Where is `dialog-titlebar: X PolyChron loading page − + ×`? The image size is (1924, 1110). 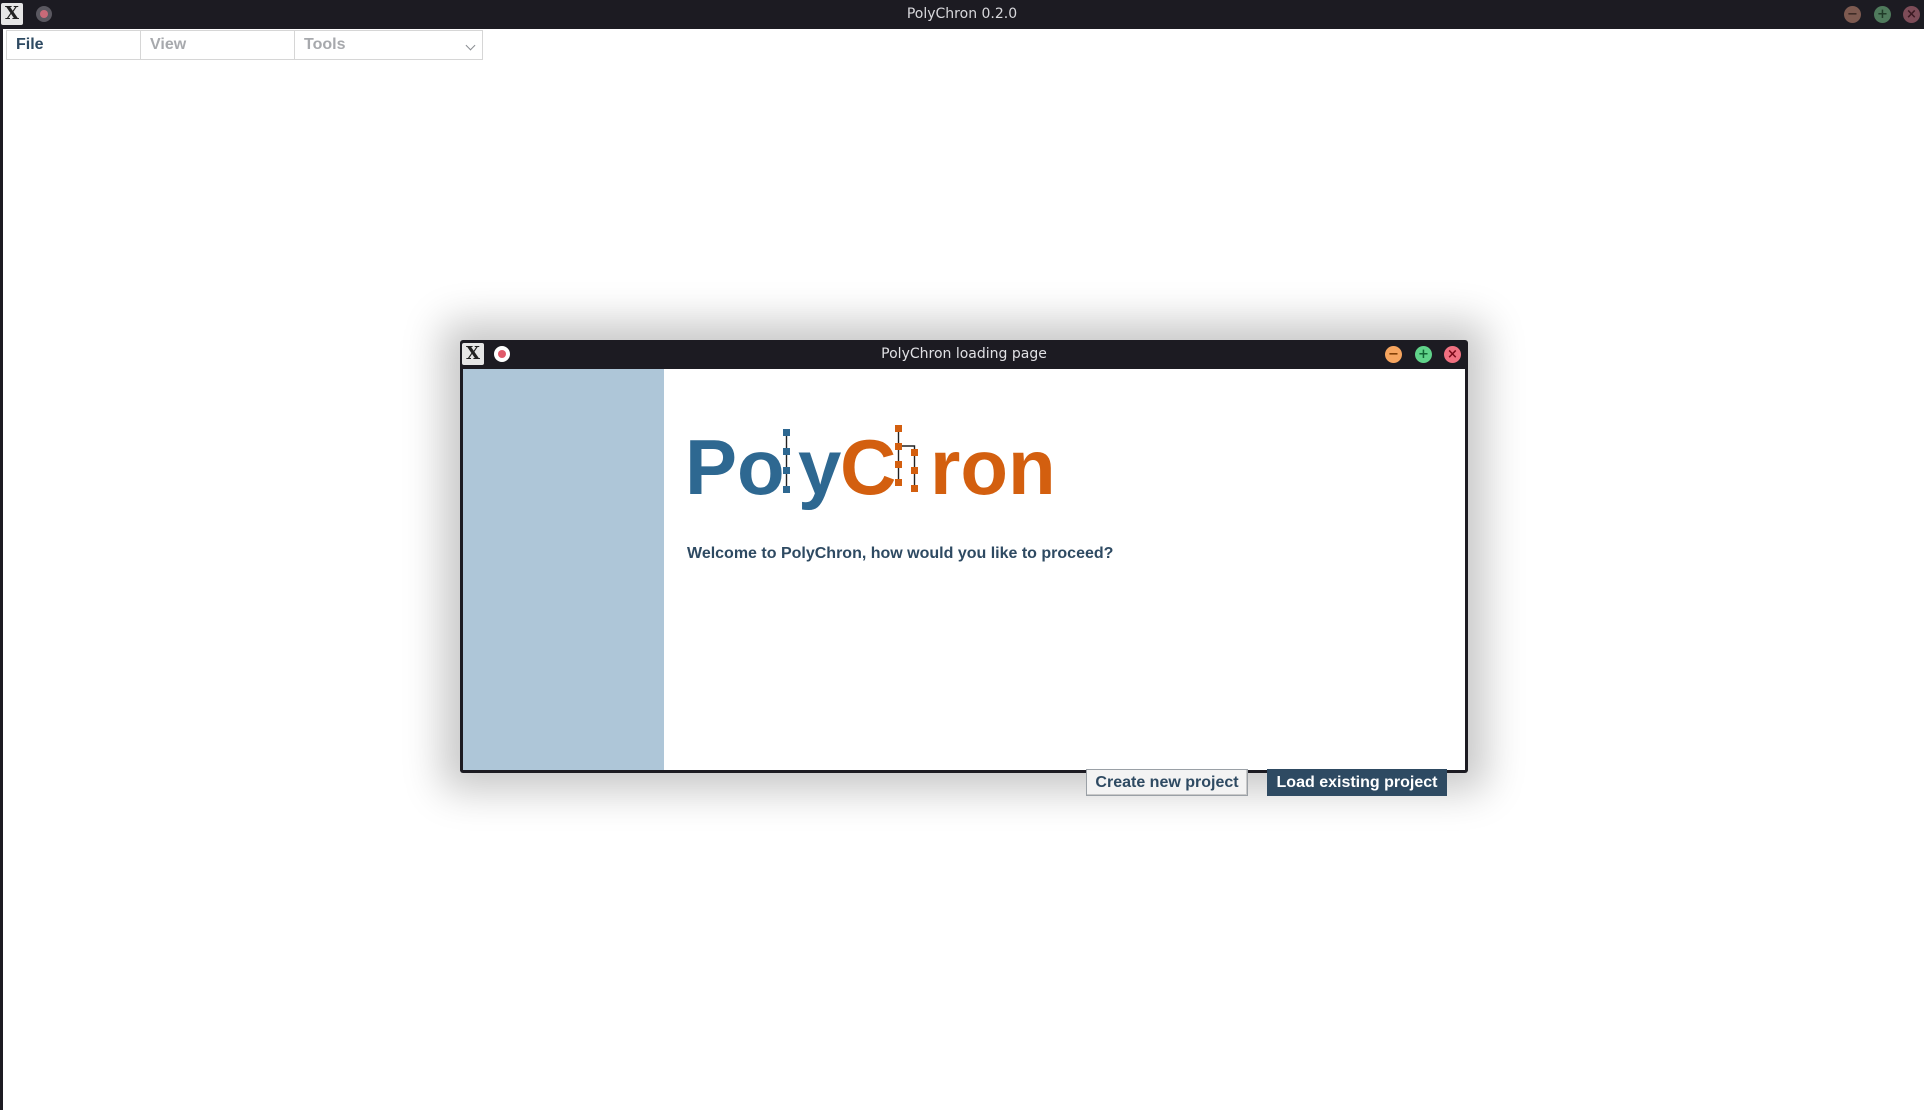
dialog-titlebar: X PolyChron loading page − + × is located at coordinates (964, 354).